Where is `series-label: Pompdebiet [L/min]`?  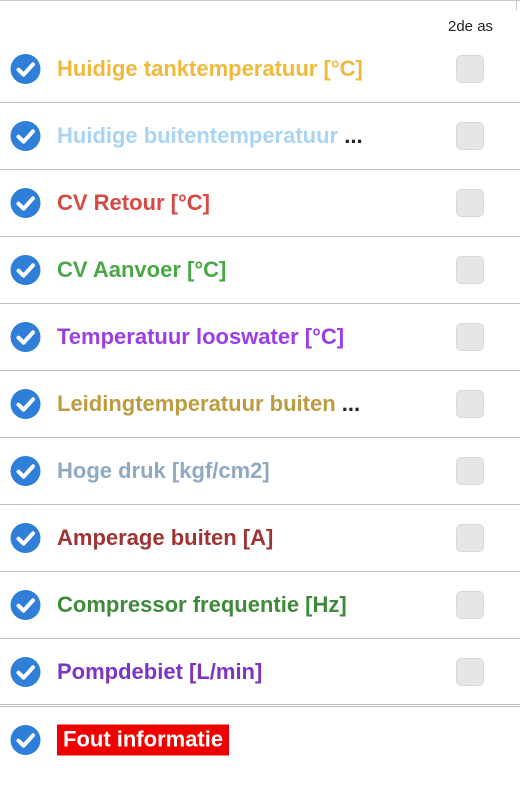 series-label: Pompdebiet [L/min] is located at coordinates (160, 671).